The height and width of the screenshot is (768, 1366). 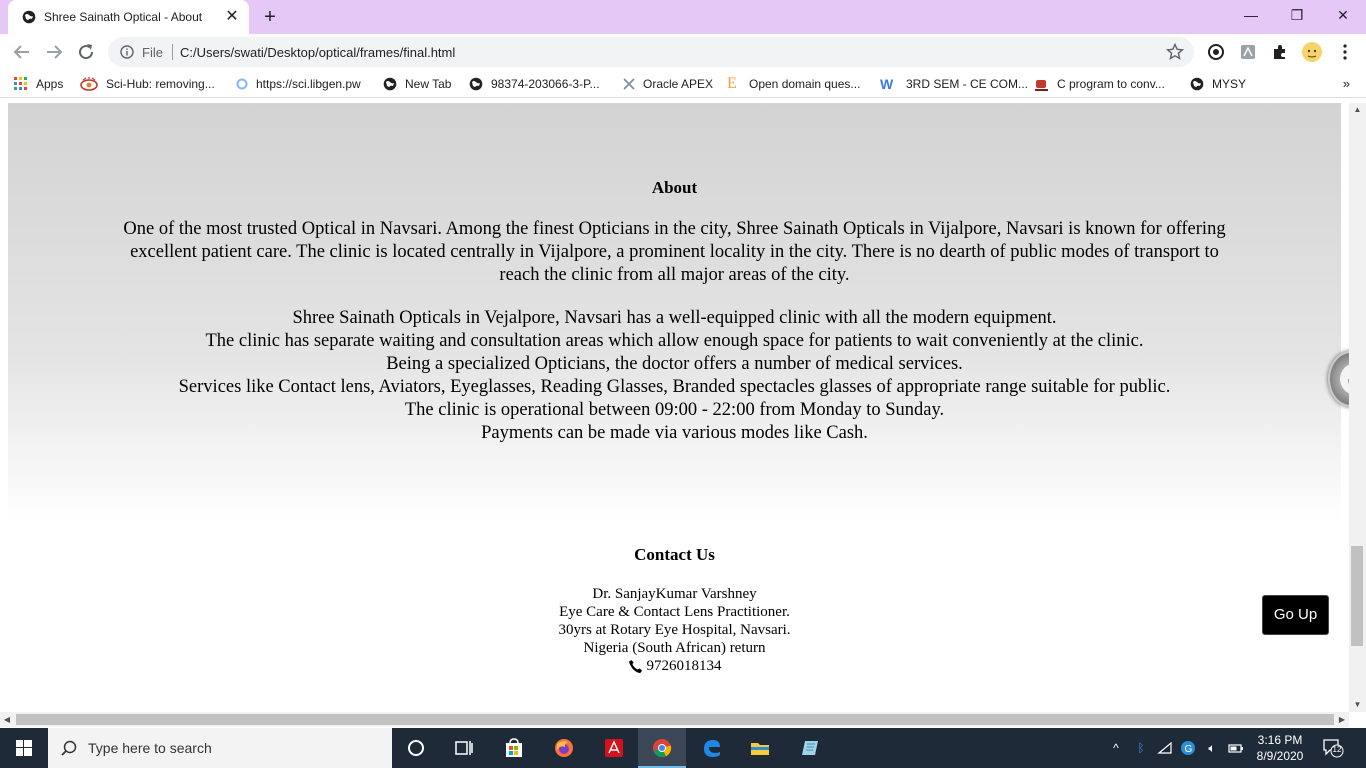 What do you see at coordinates (1229, 84) in the screenshot?
I see `bookmark-label: MYSY` at bounding box center [1229, 84].